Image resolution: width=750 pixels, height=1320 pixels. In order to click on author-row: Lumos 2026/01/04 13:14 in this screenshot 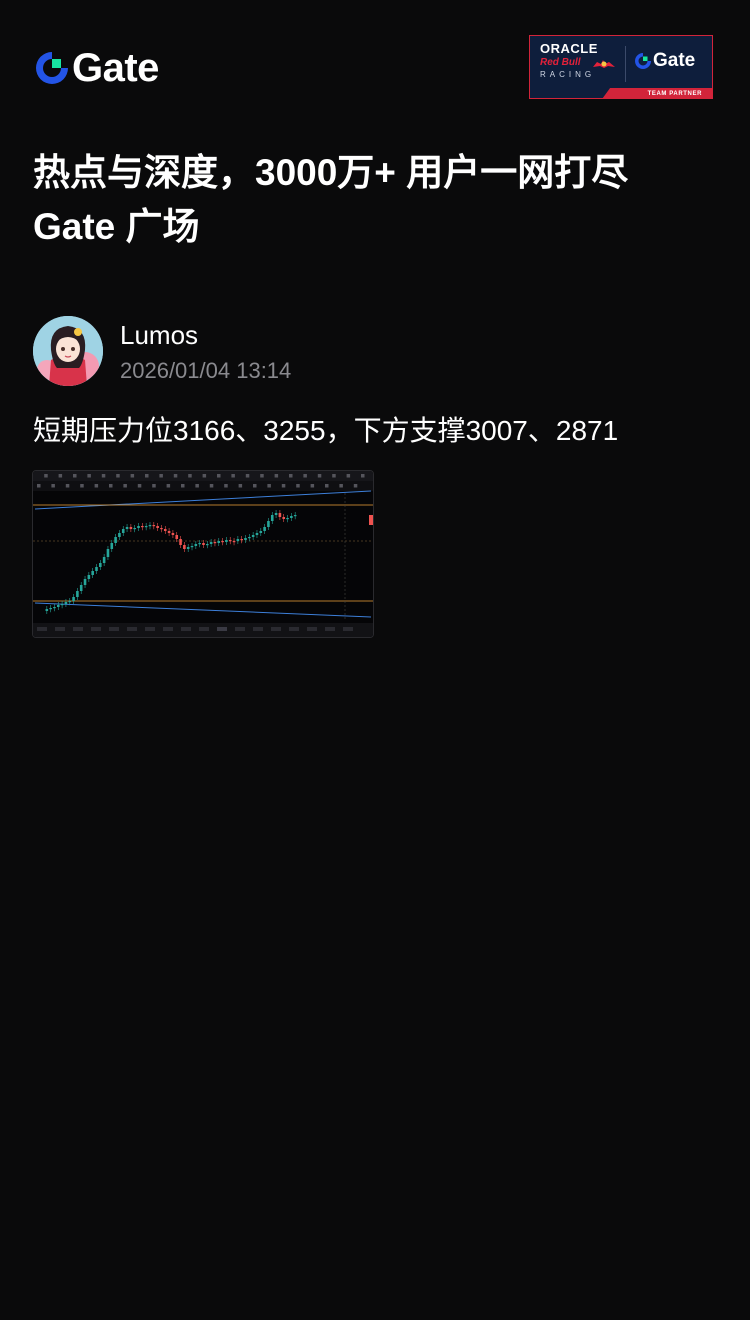, I will do `click(378, 352)`.